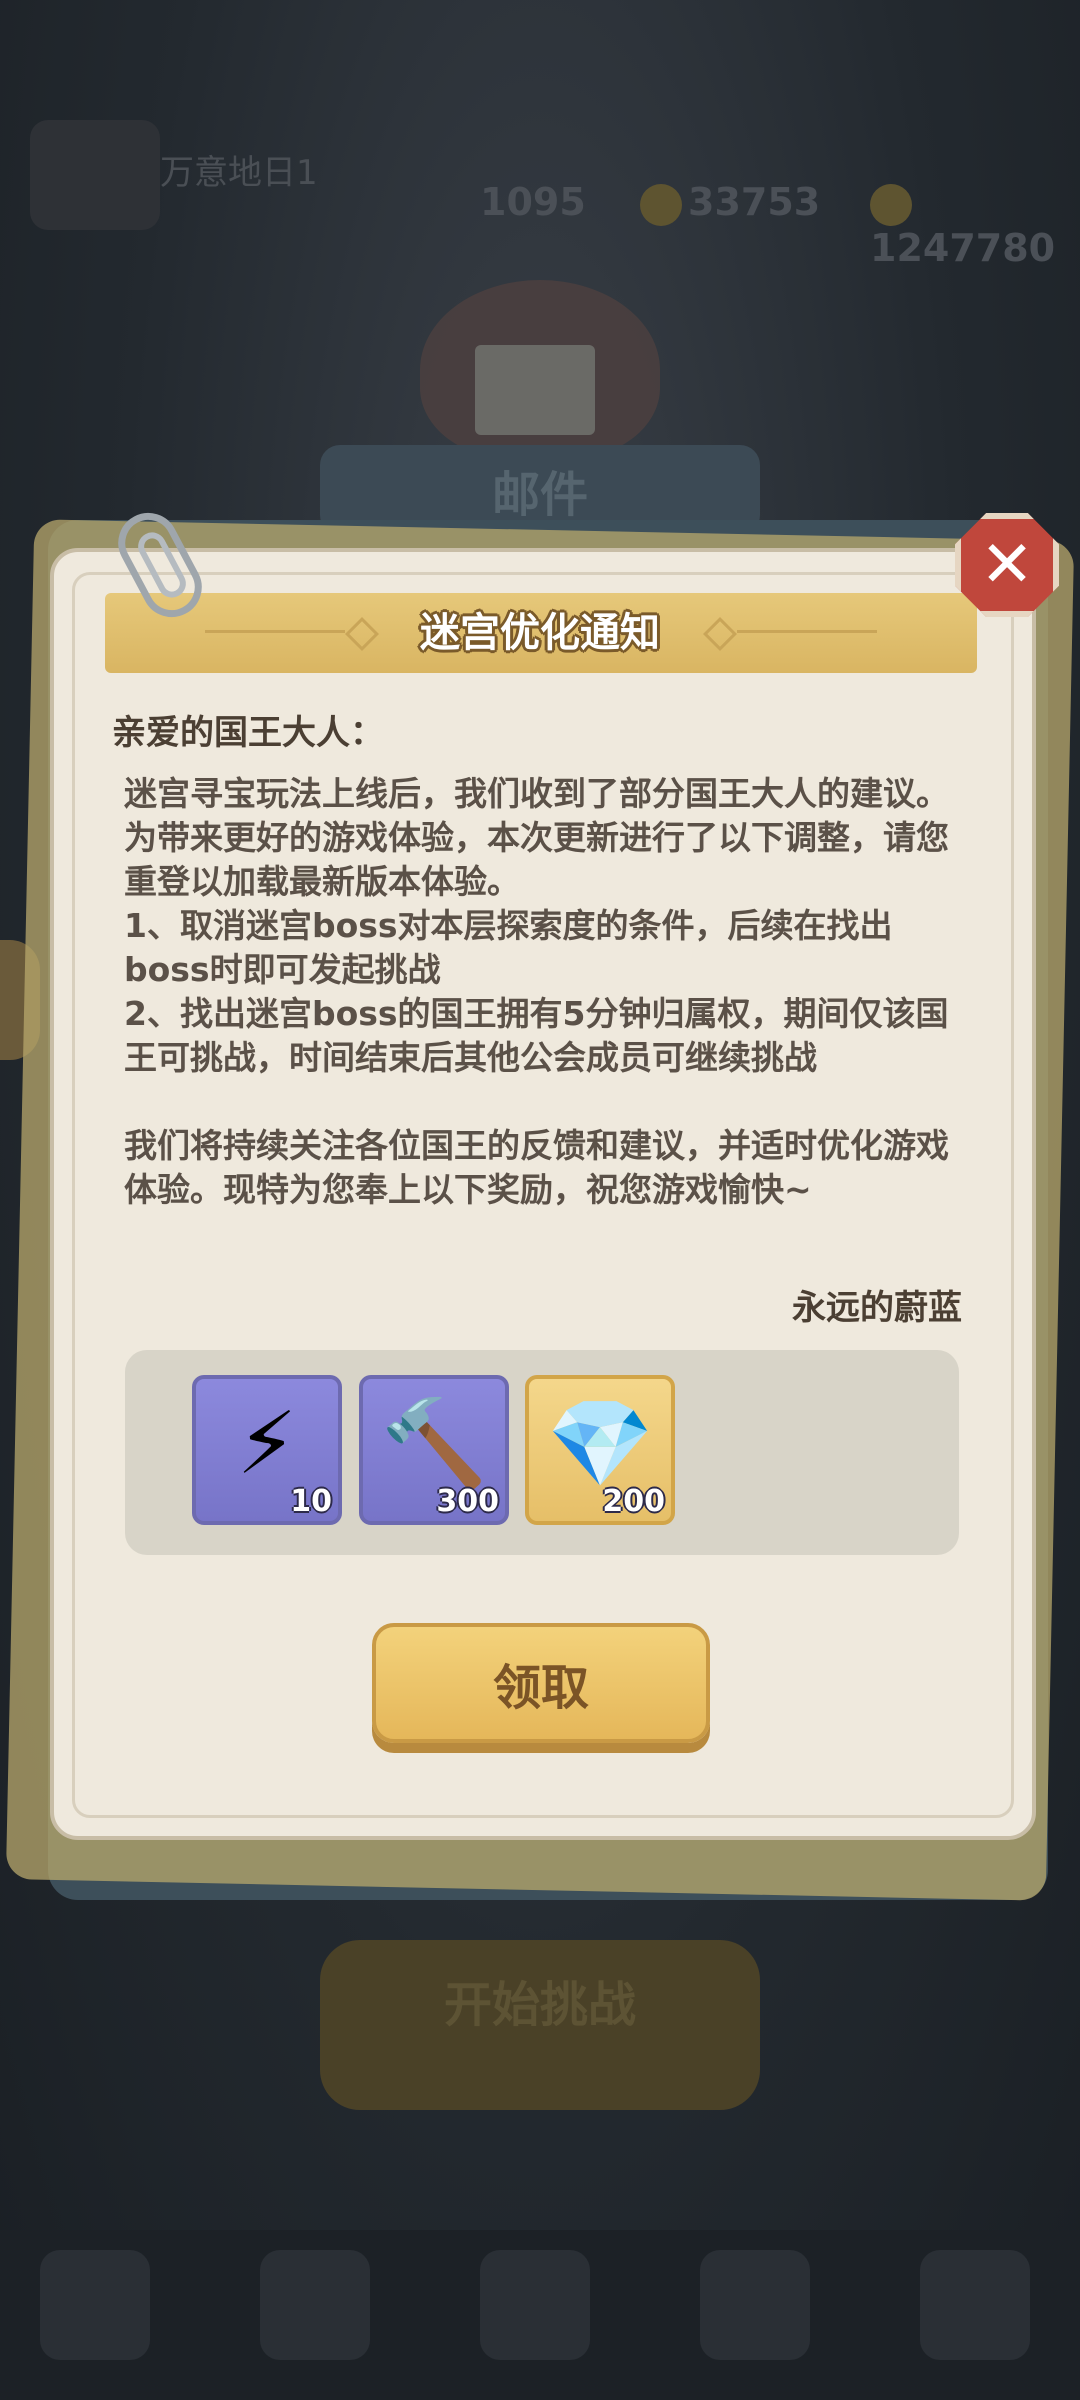  Describe the element at coordinates (730, 203) in the screenshot. I see `resource-2: 33753` at that location.